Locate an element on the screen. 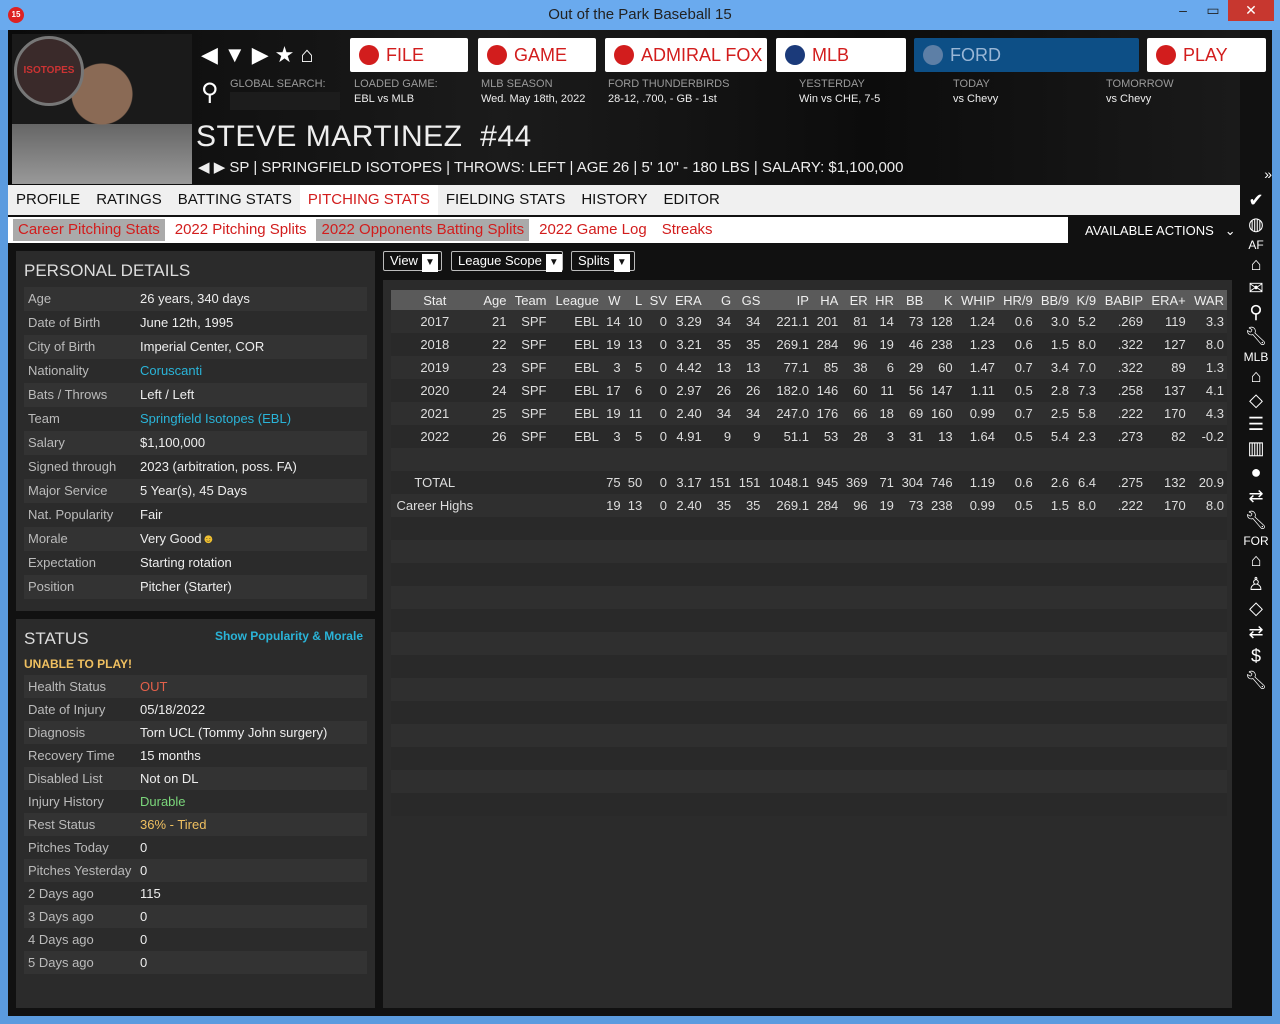  tomorrow: TOMORROW vs Chevy is located at coordinates (1140, 91).